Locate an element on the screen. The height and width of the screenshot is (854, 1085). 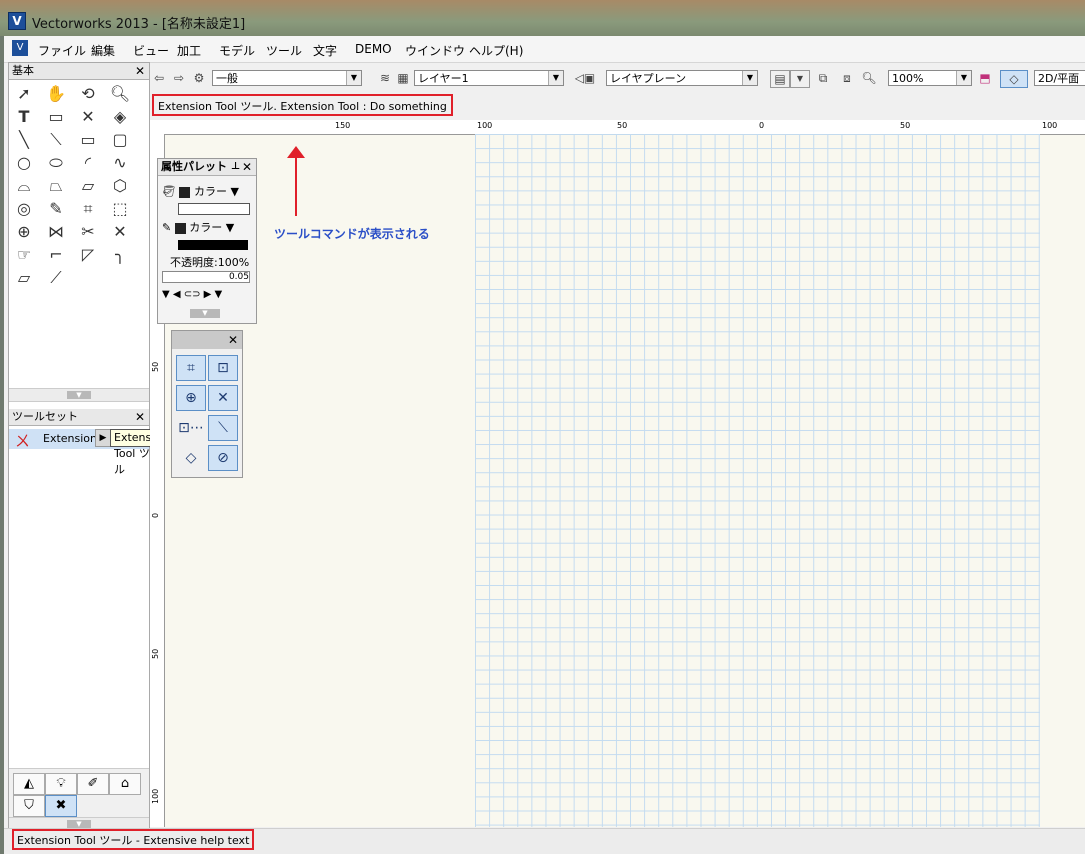
snap-to-grid-icon: ⌗ is located at coordinates (191, 368).